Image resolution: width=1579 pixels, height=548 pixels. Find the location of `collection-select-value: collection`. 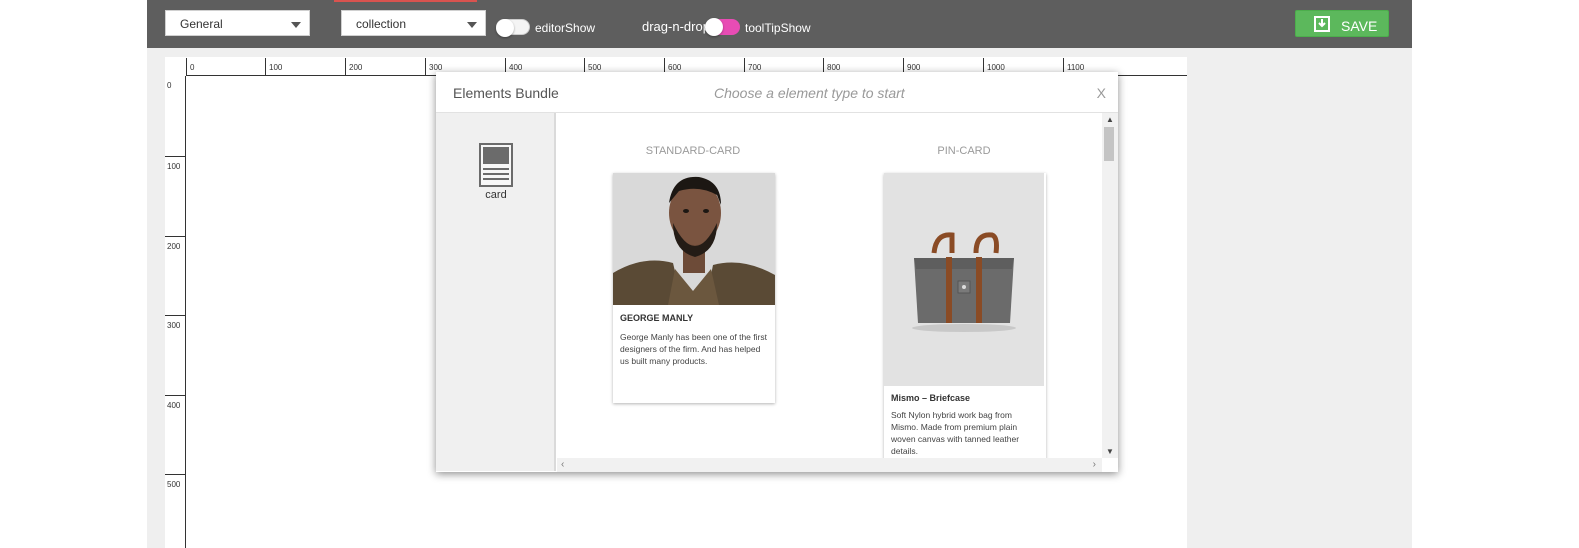

collection-select-value: collection is located at coordinates (381, 24).